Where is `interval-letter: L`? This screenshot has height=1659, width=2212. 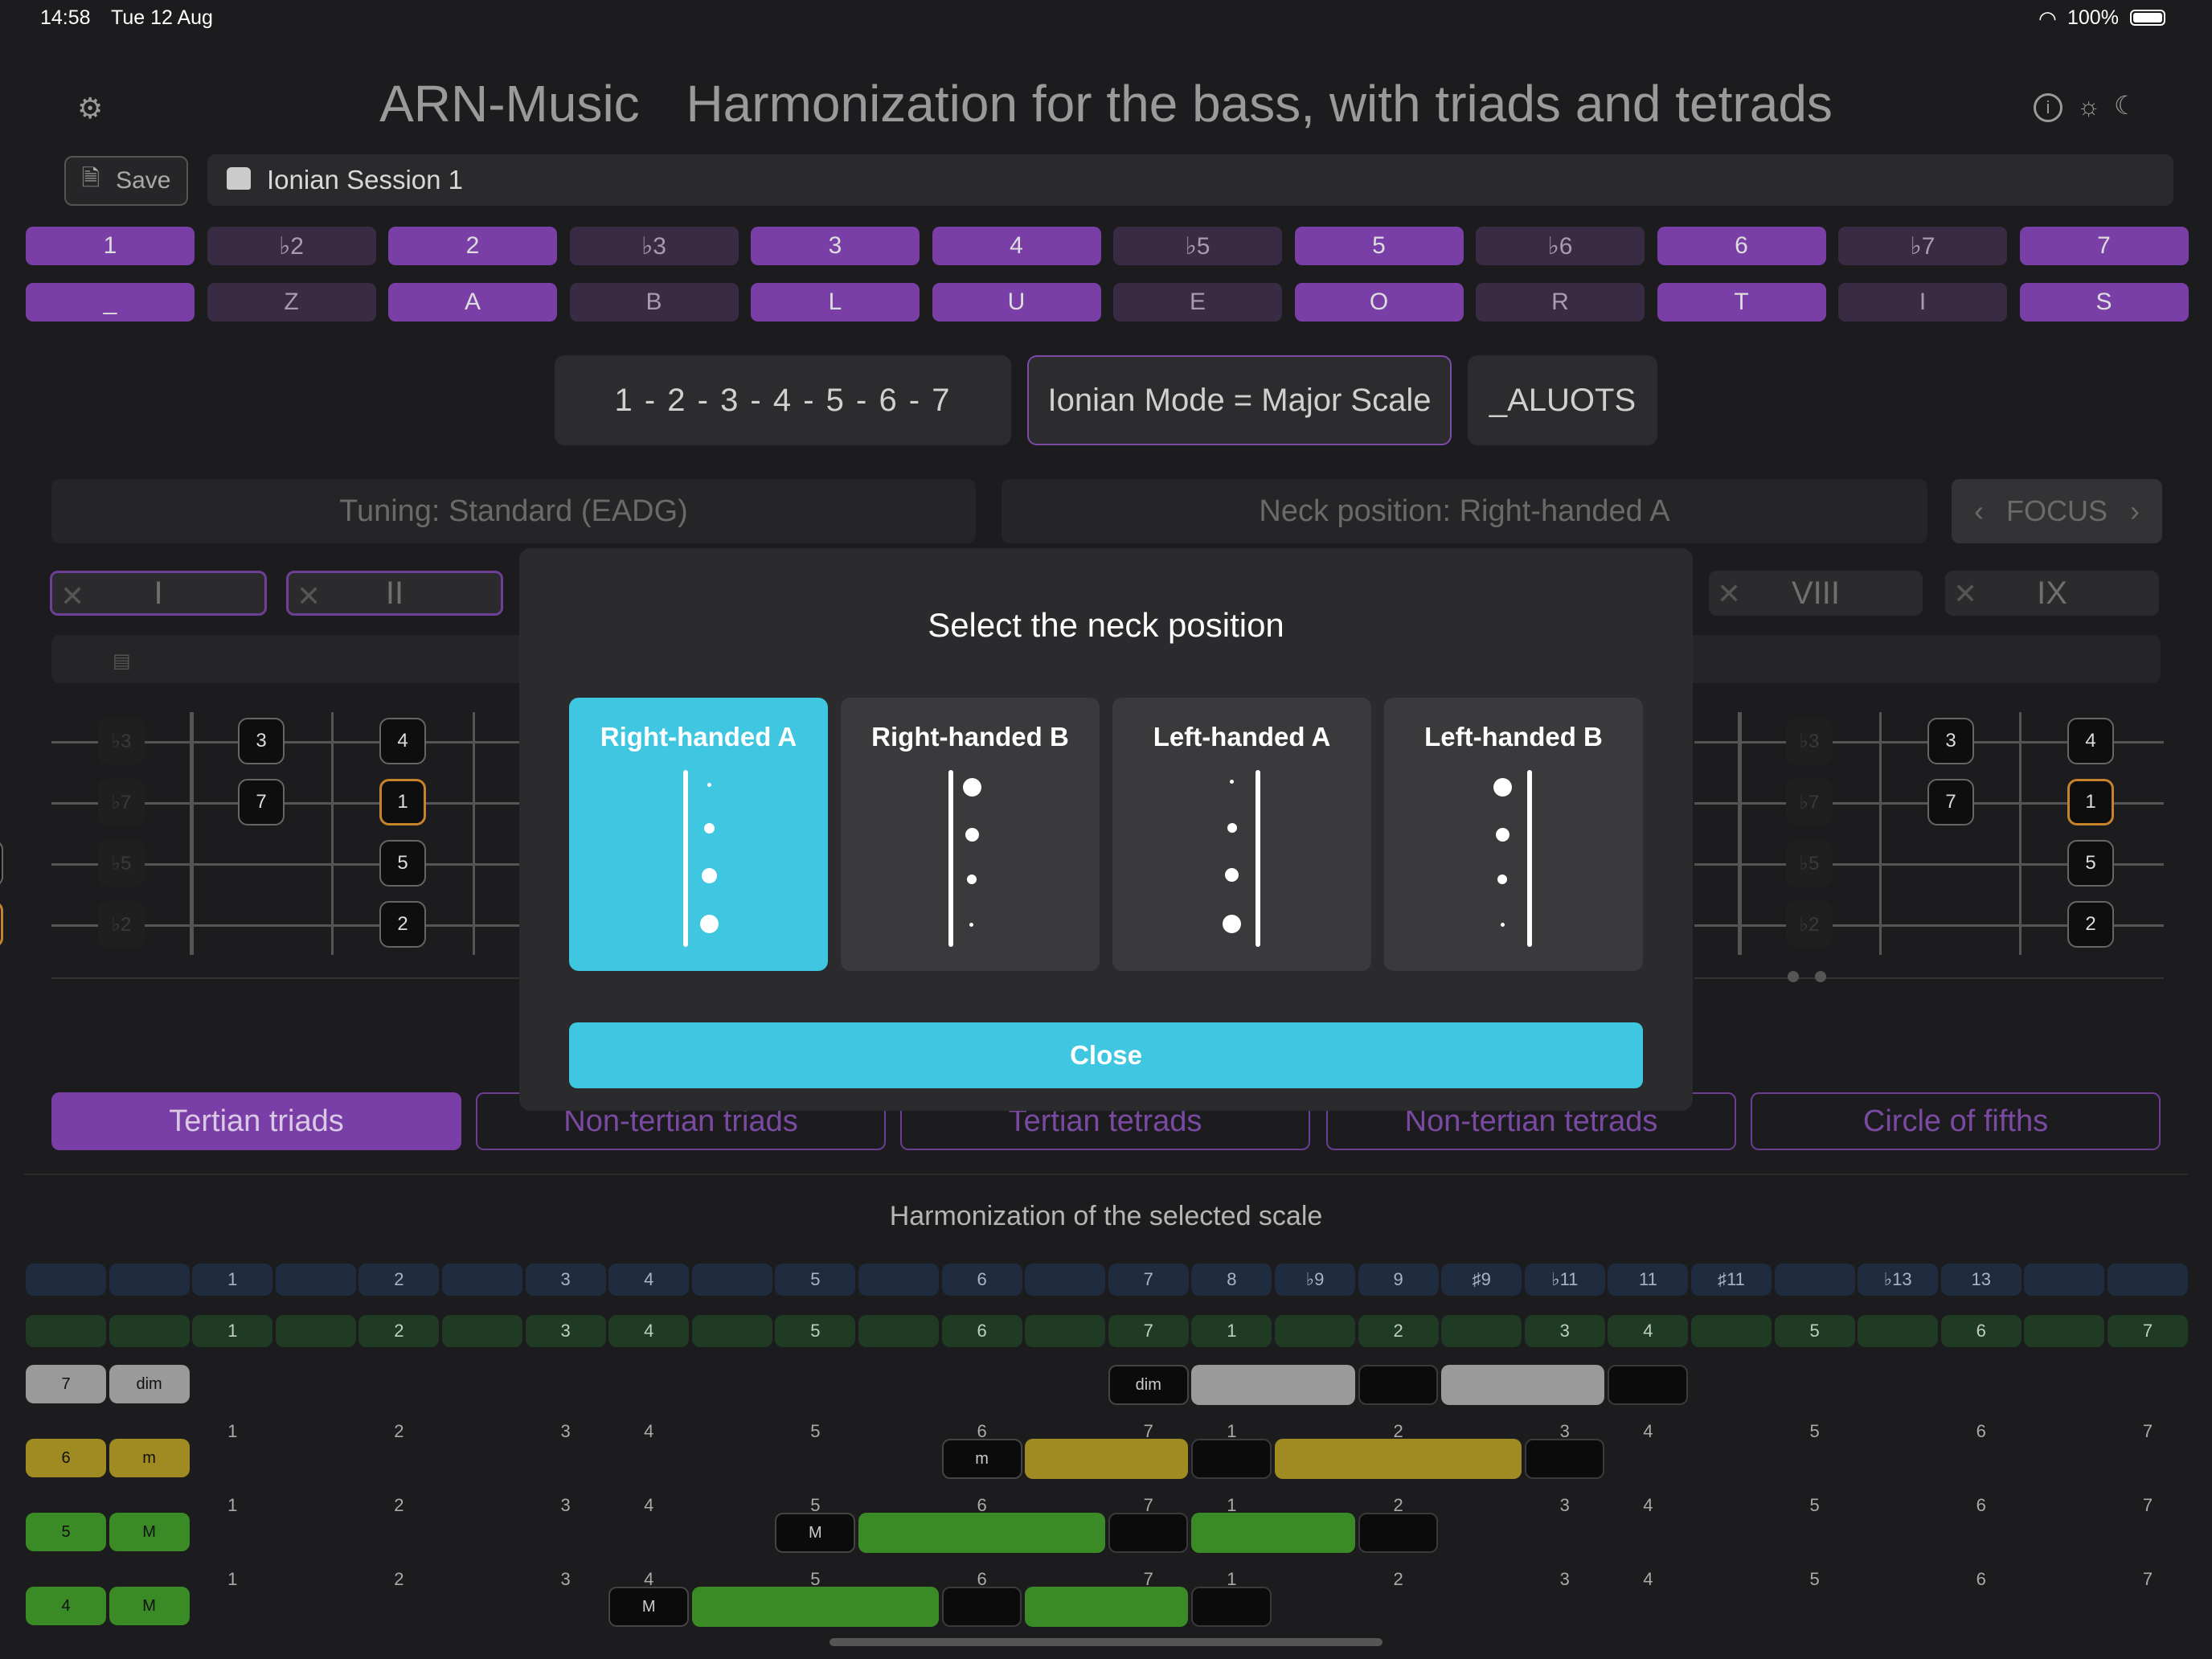 interval-letter: L is located at coordinates (835, 302).